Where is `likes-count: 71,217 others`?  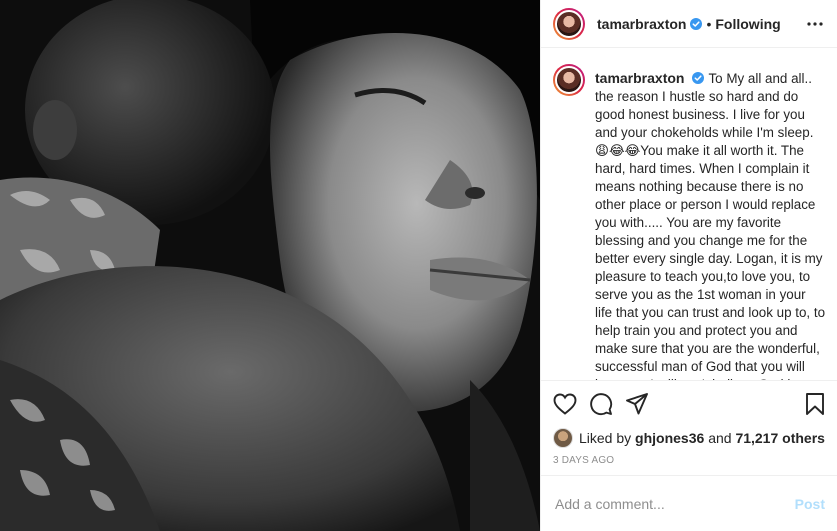
likes-count: 71,217 others is located at coordinates (780, 438).